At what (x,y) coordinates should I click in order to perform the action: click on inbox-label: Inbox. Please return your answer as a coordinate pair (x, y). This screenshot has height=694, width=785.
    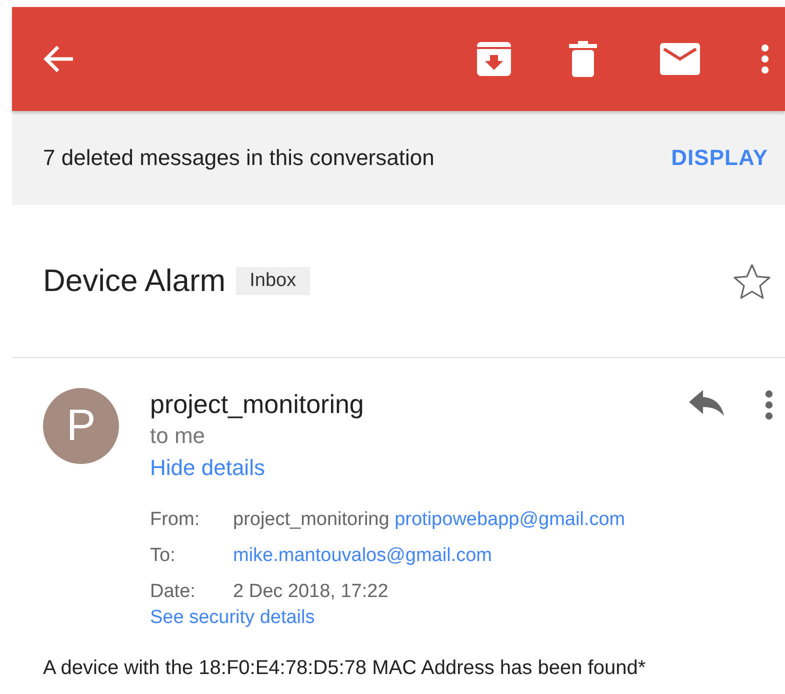
    Looking at the image, I should click on (273, 281).